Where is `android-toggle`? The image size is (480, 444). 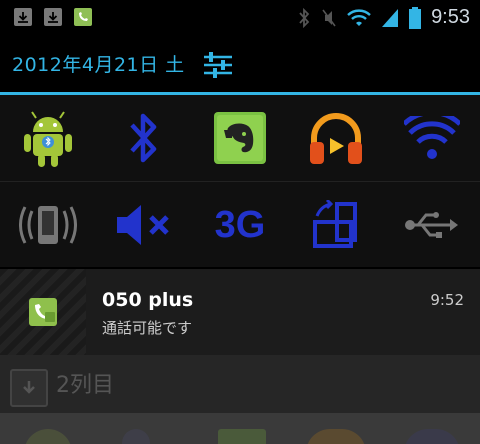
android-toggle is located at coordinates (48, 138).